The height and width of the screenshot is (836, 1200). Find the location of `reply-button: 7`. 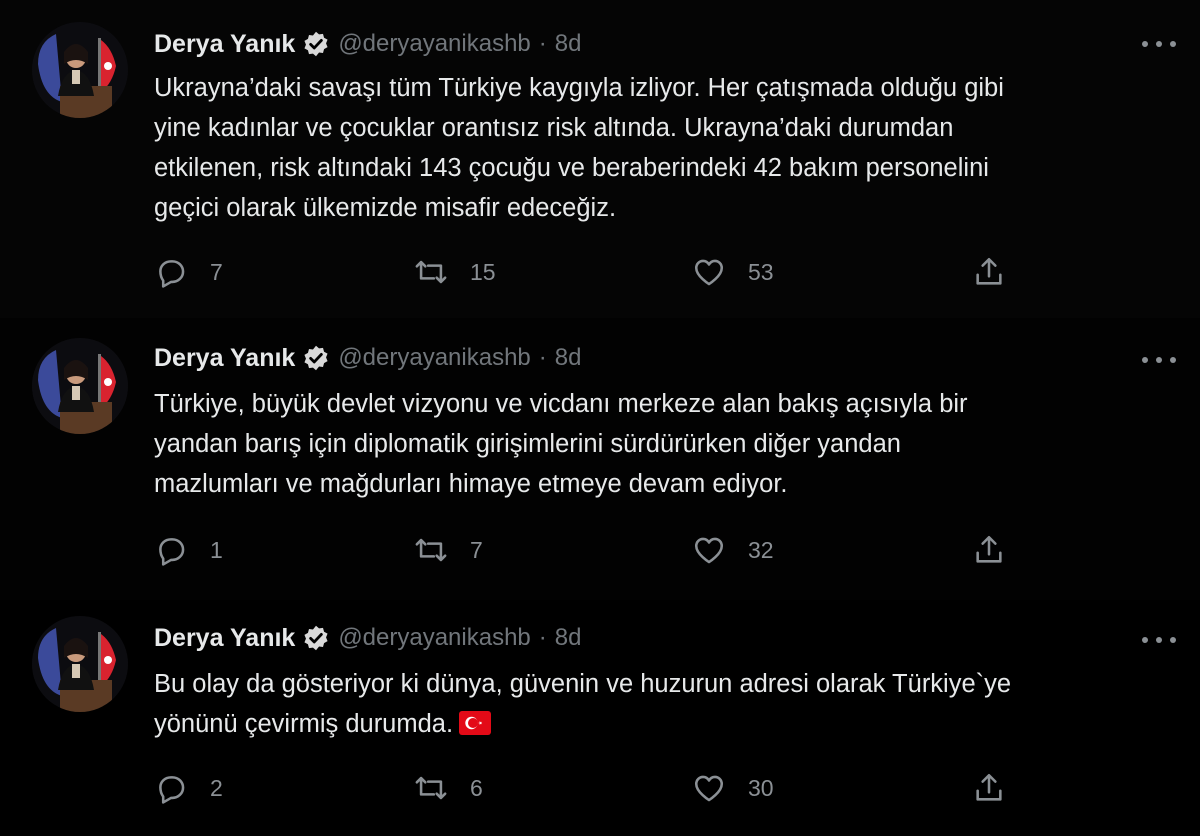

reply-button: 7 is located at coordinates (188, 272).